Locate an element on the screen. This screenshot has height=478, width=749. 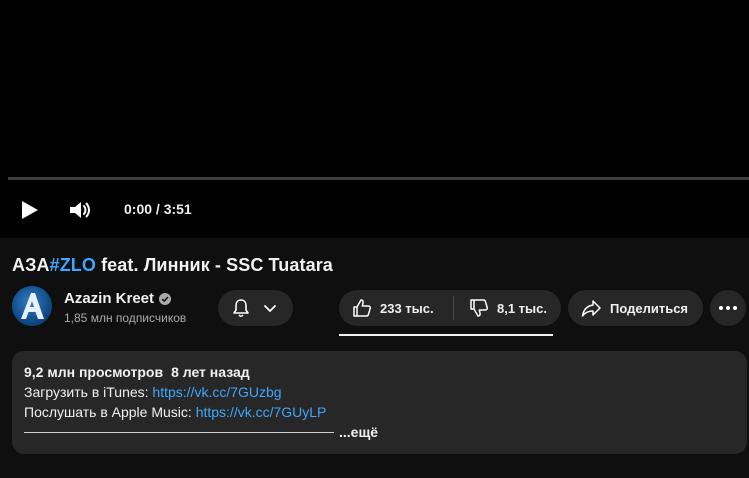
channel-name-row: Azazin Kreet is located at coordinates (118, 298).